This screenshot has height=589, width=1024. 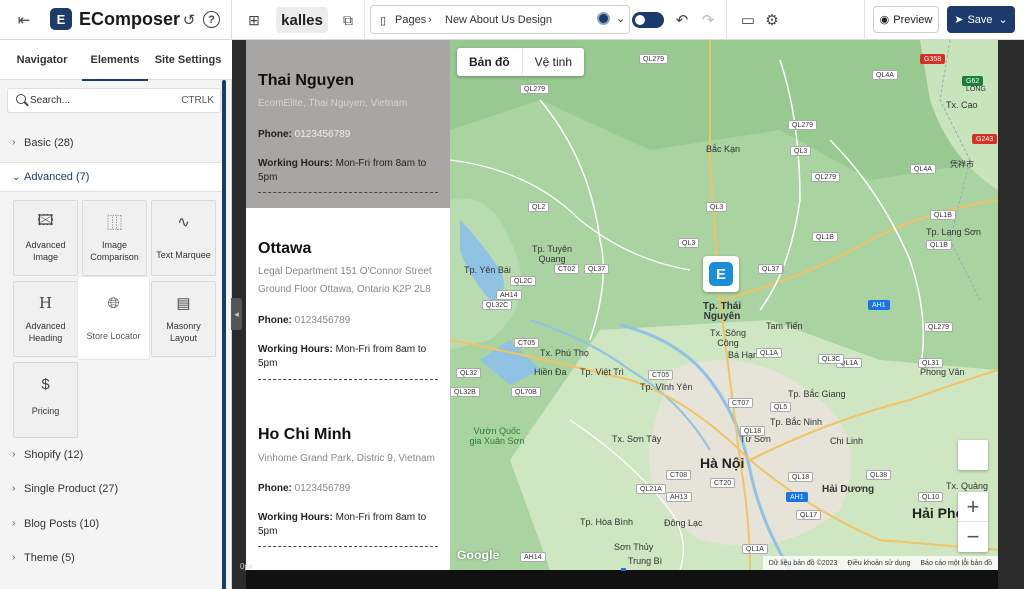 I want to click on search-icon, so click(x=21, y=99).